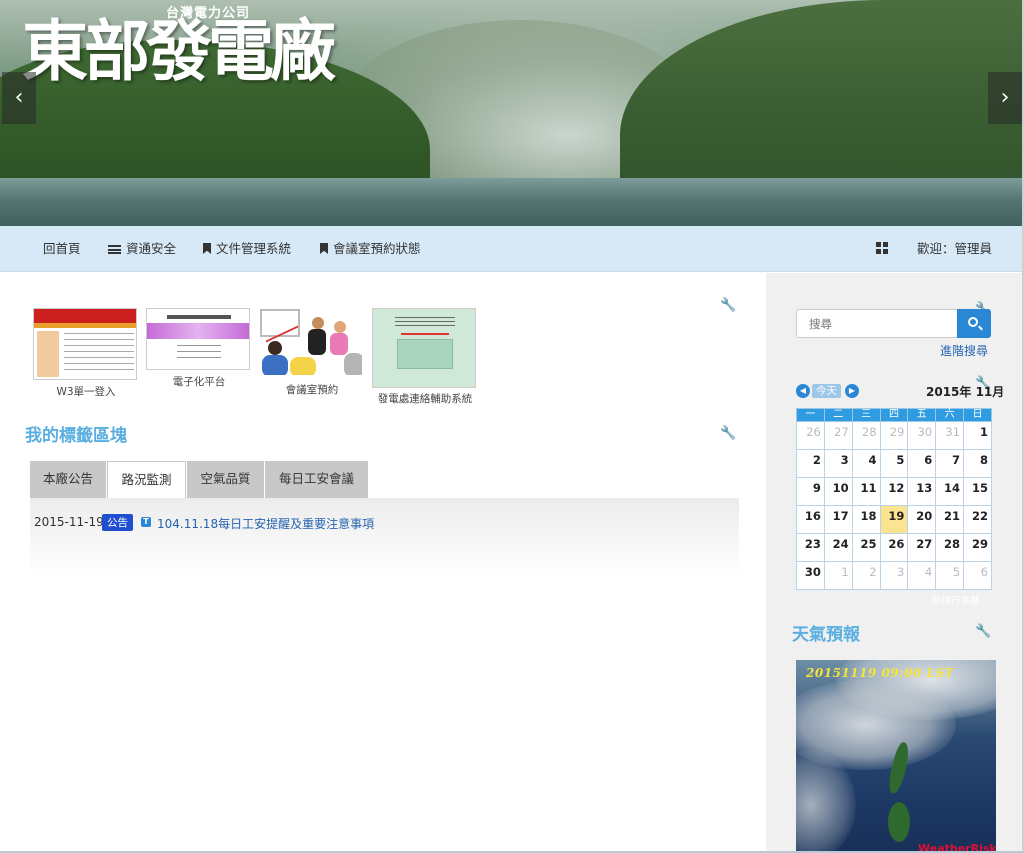 Image resolution: width=1024 pixels, height=853 pixels. What do you see at coordinates (803, 391) in the screenshot?
I see `calendar-prev-button: ◀` at bounding box center [803, 391].